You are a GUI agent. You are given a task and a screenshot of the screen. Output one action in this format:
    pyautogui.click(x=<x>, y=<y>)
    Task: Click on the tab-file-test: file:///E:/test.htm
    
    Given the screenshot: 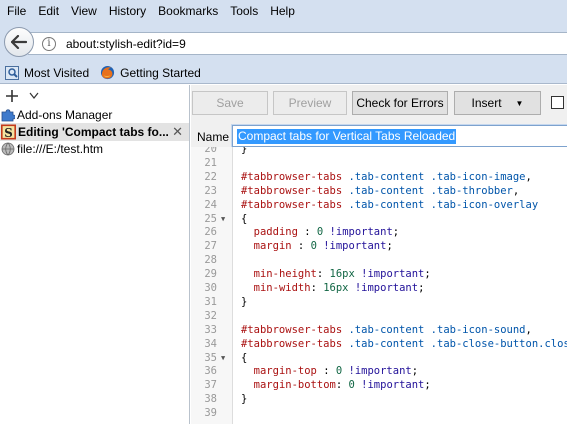 What is the action you would take?
    pyautogui.click(x=94, y=149)
    